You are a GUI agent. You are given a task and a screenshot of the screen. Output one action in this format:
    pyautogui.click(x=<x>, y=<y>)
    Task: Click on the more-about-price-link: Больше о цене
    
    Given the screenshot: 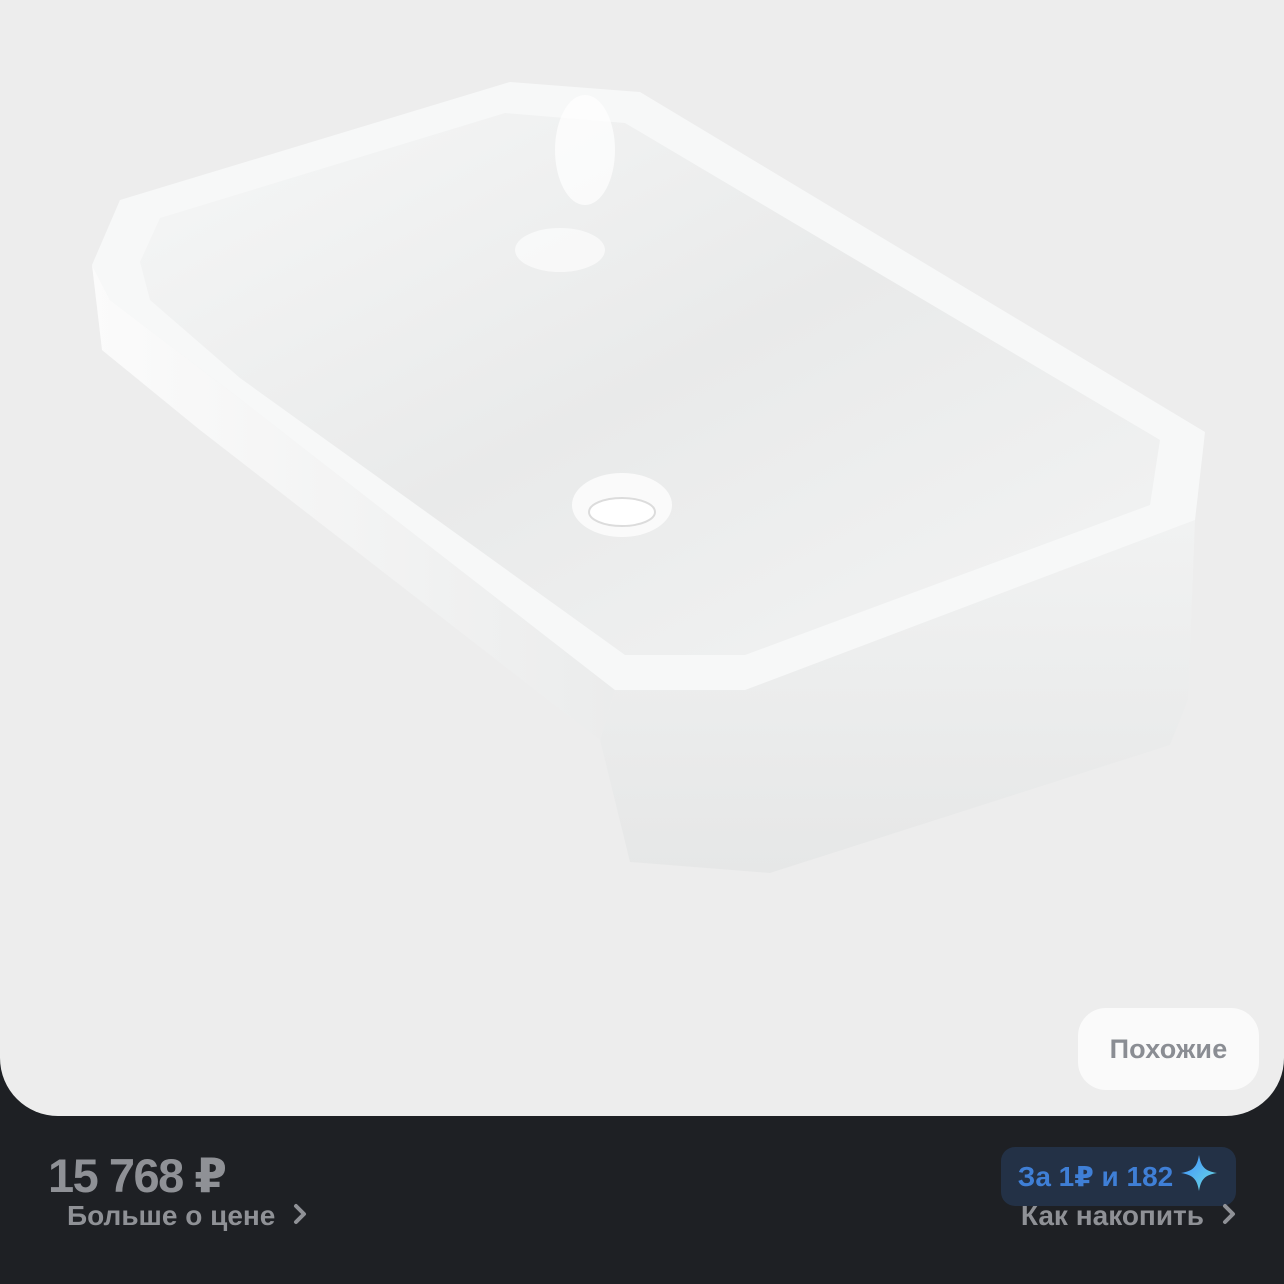 What is the action you would take?
    pyautogui.click(x=187, y=1216)
    